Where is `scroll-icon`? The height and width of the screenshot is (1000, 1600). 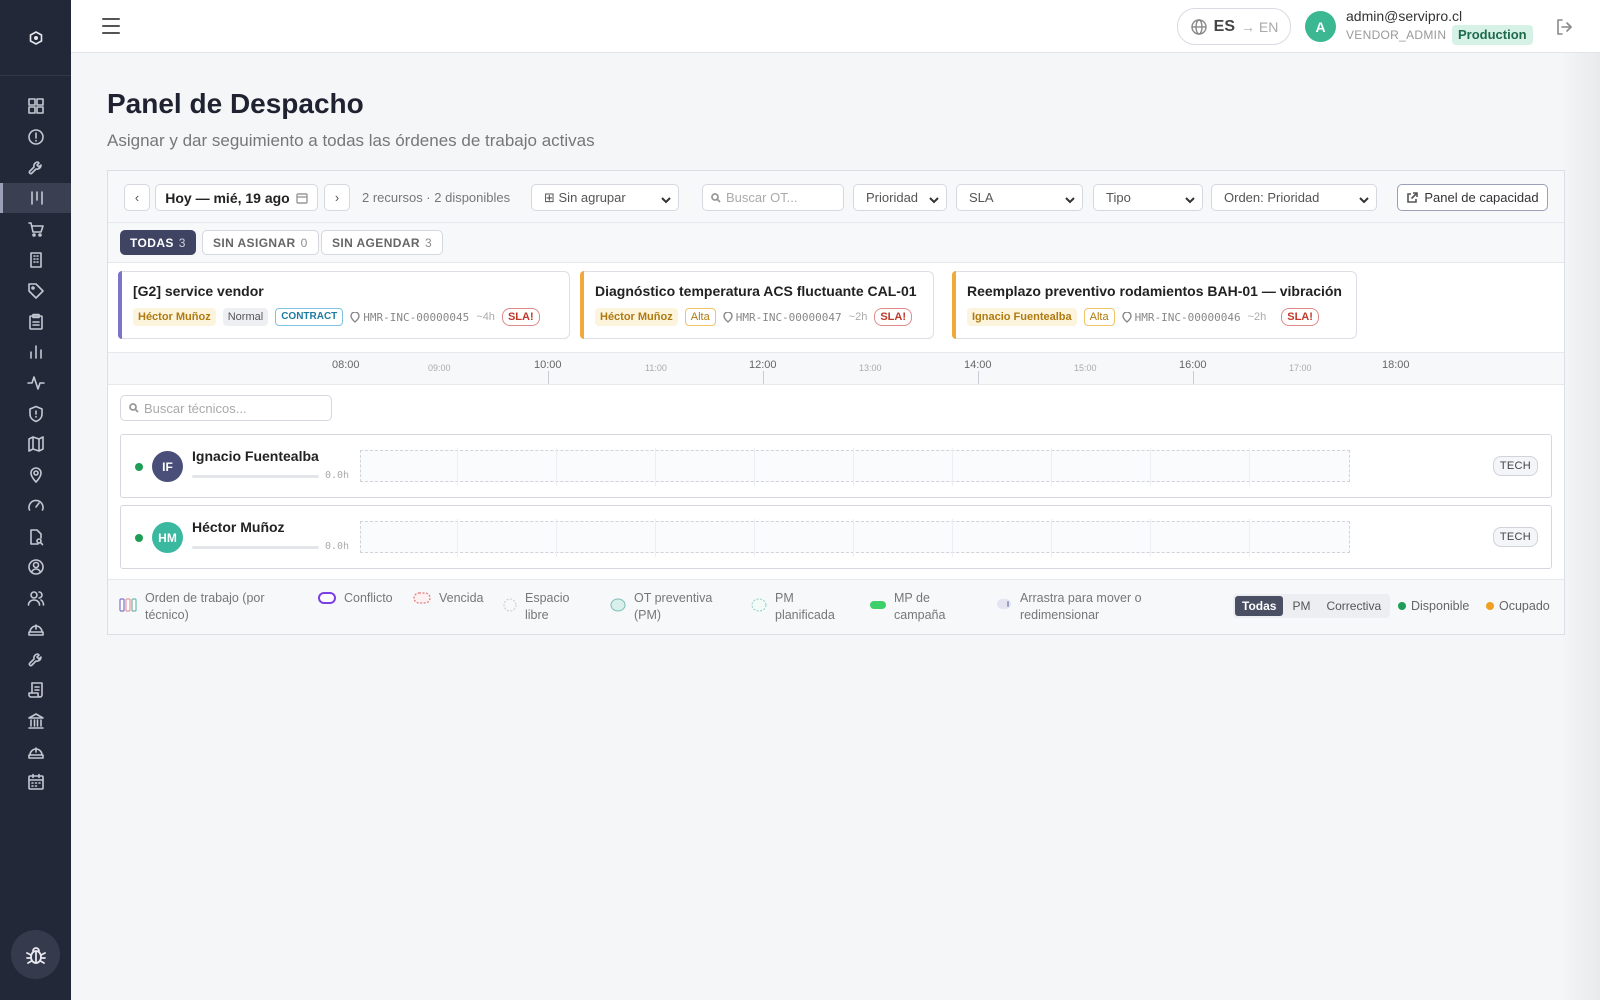 scroll-icon is located at coordinates (35, 690).